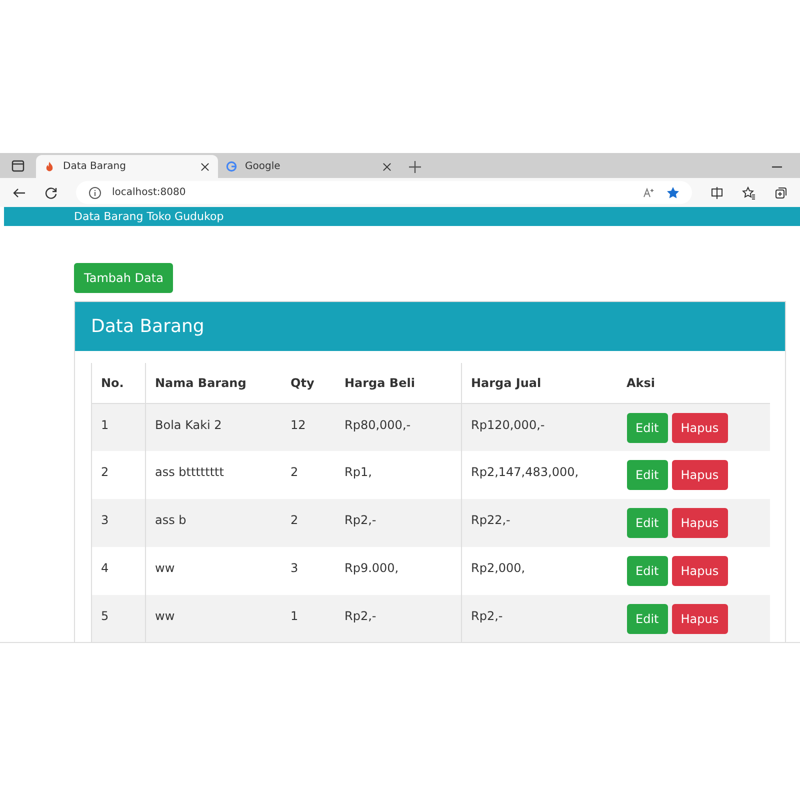 The height and width of the screenshot is (800, 800). Describe the element at coordinates (402, 216) in the screenshot. I see `navbar-title: Data Barang Toko Gudukop` at that location.